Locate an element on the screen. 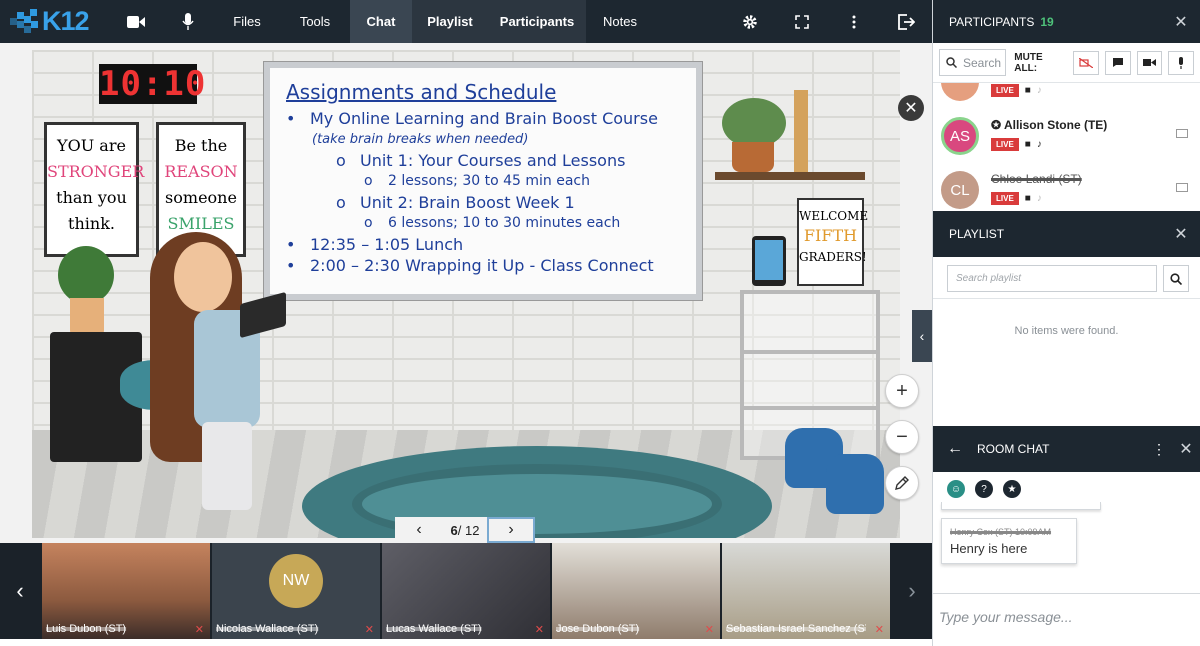  toolbar-right-group is located at coordinates (828, 21).